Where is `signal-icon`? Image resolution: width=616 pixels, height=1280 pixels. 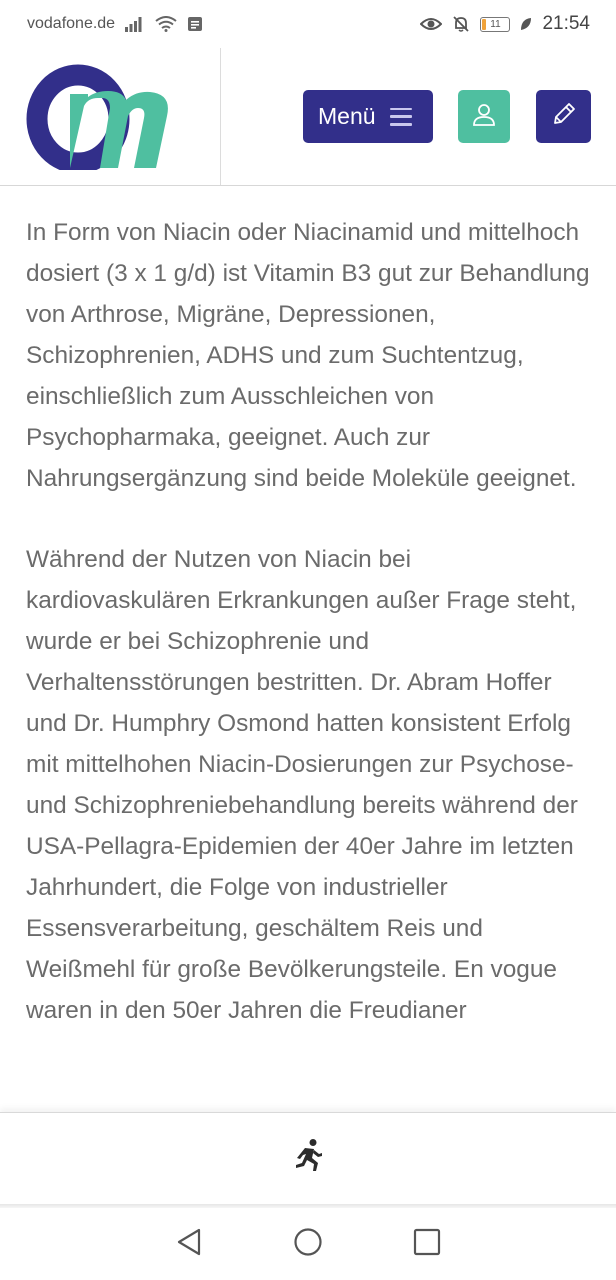
signal-icon is located at coordinates (135, 24).